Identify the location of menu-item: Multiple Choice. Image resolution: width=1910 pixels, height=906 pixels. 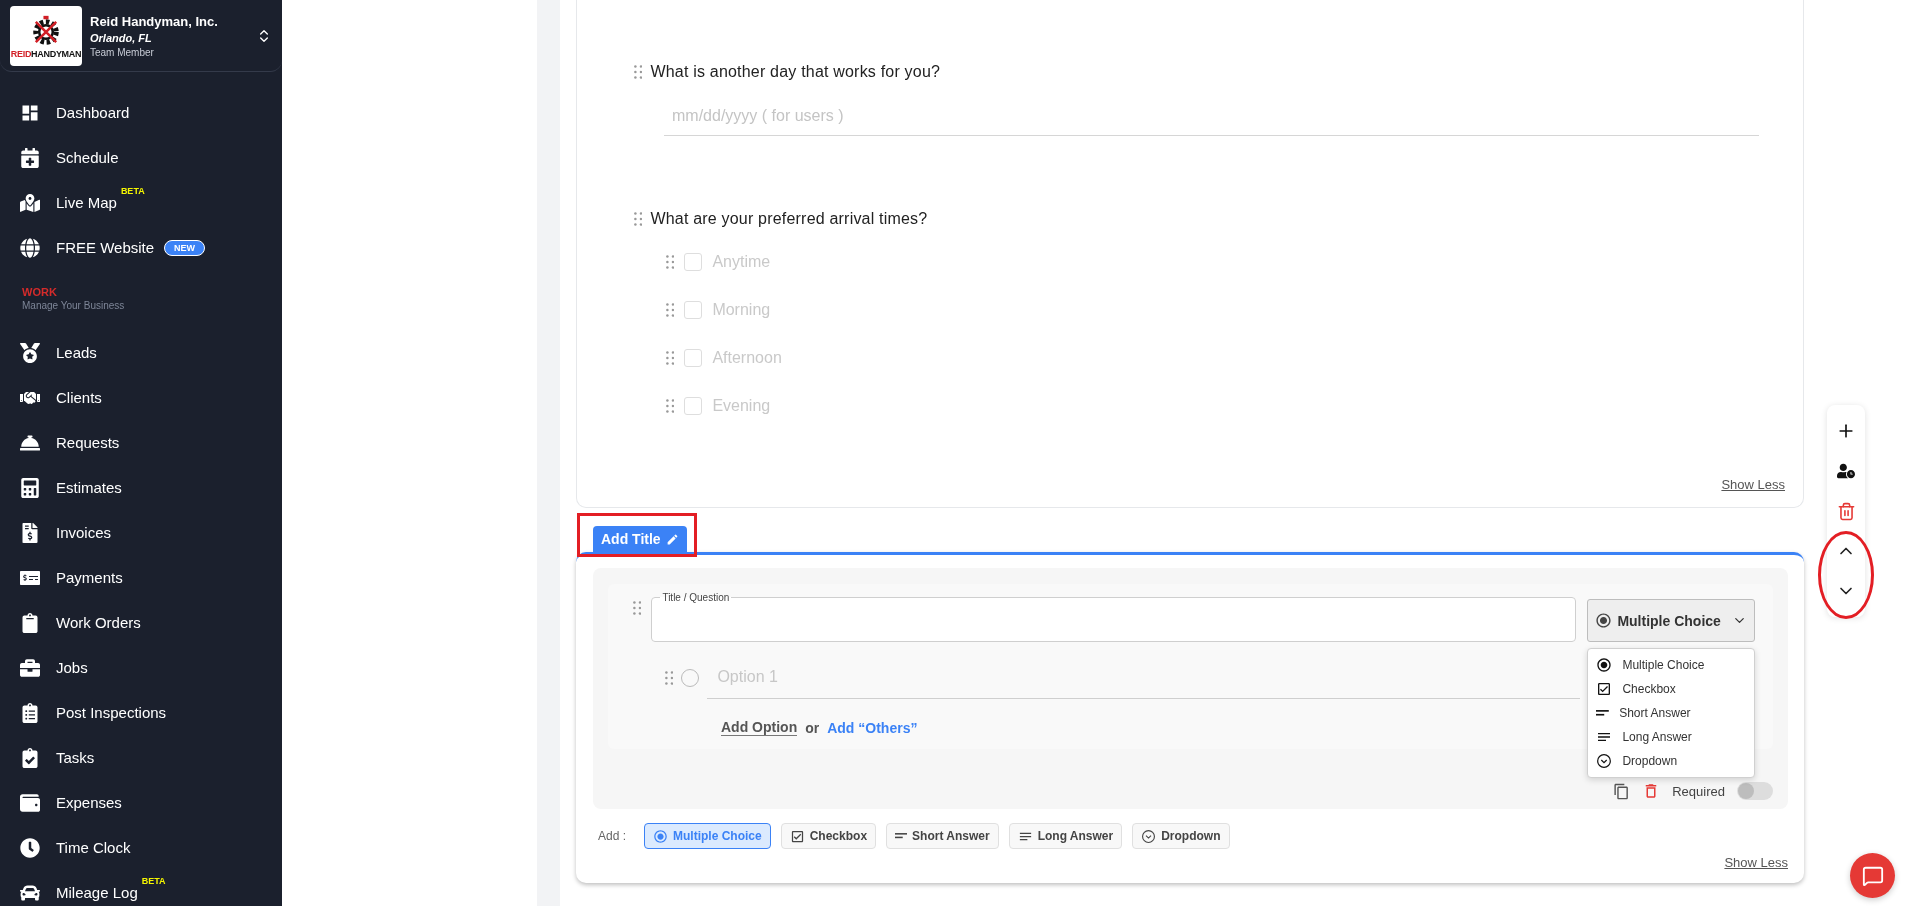
(1671, 665).